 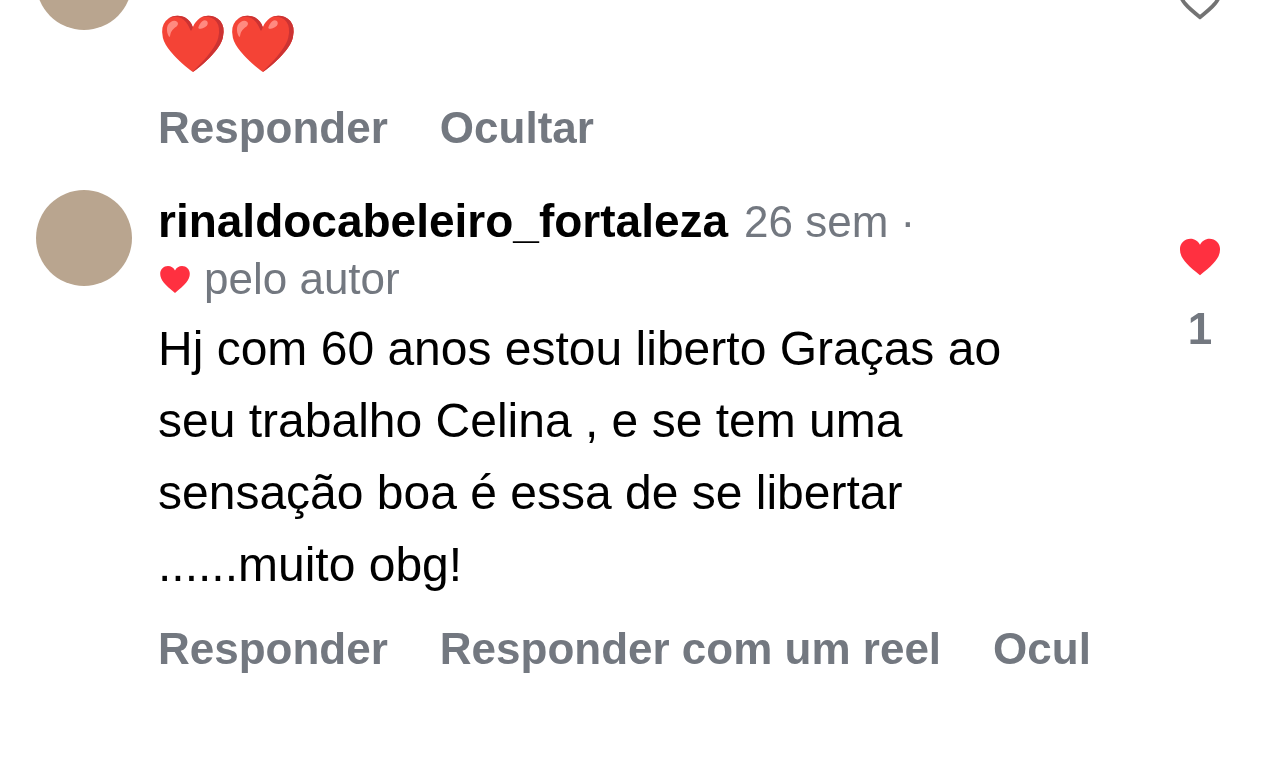 I want to click on like-count: 1, so click(x=1200, y=329).